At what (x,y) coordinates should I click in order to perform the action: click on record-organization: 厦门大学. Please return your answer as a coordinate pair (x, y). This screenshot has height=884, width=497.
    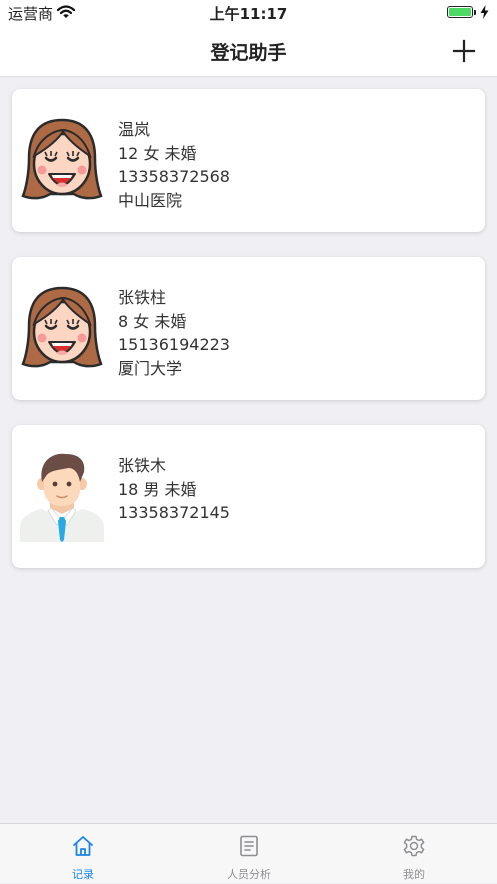
    Looking at the image, I should click on (150, 368).